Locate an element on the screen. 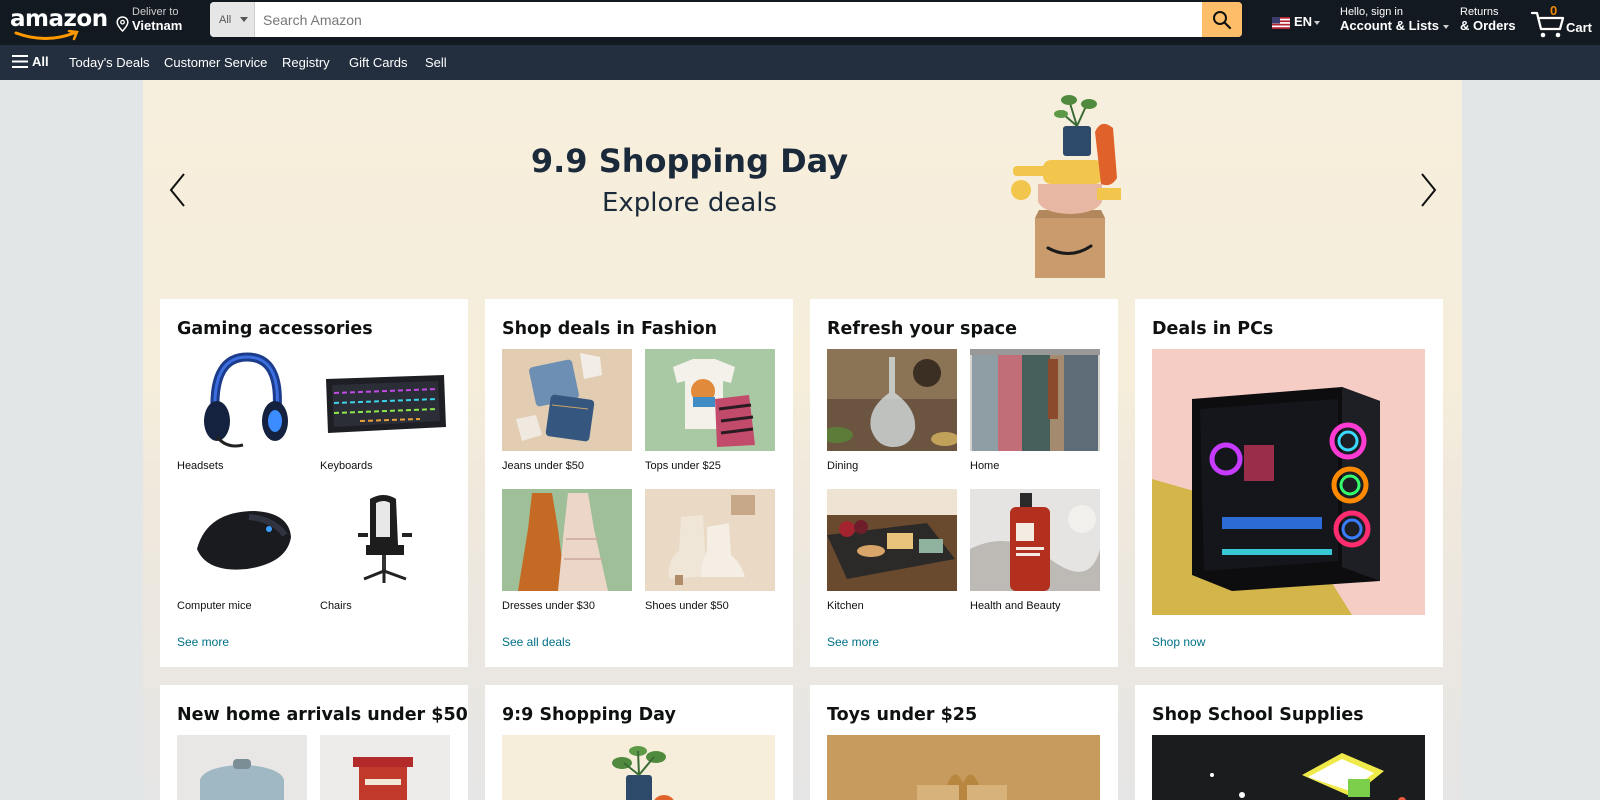 This screenshot has height=800, width=1600. carousel-prev-icon is located at coordinates (178, 190).